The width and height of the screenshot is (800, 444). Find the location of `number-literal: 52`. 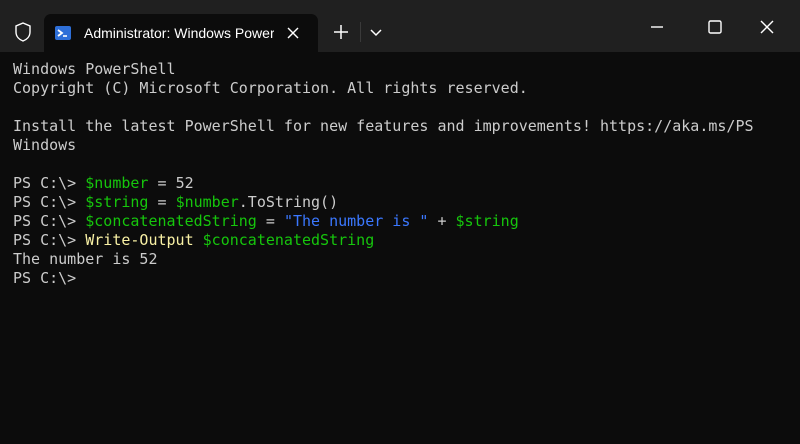

number-literal: 52 is located at coordinates (184, 183).